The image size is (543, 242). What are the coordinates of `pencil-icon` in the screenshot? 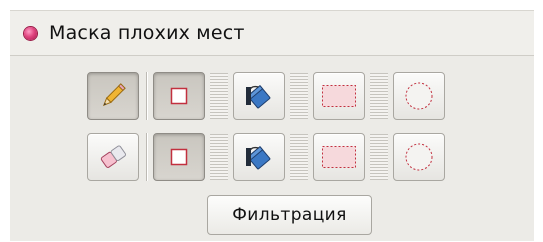 It's located at (114, 95).